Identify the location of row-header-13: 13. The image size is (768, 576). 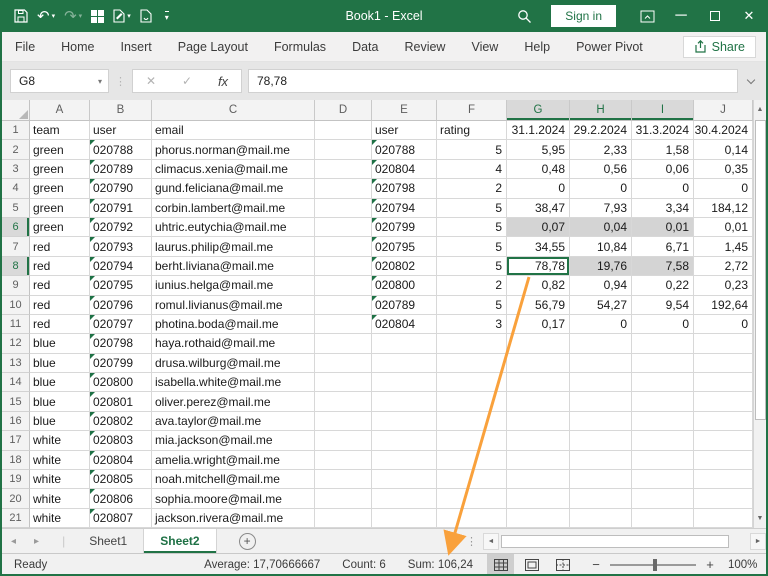
(16, 363).